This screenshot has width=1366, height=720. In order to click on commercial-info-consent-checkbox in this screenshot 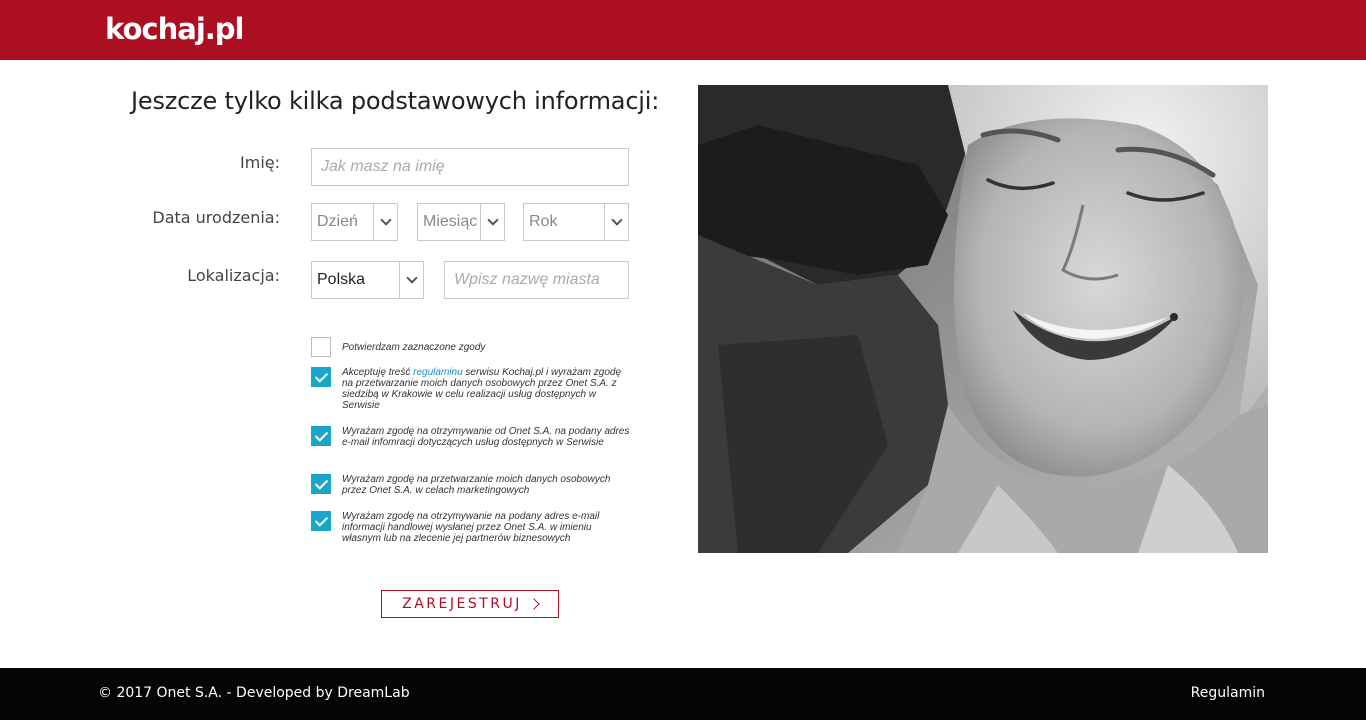, I will do `click(321, 521)`.